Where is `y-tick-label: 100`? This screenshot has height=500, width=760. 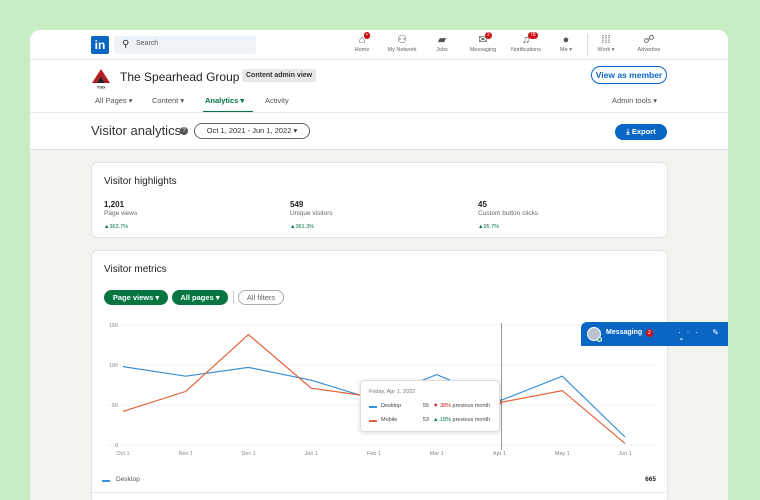 y-tick-label: 100 is located at coordinates (113, 366).